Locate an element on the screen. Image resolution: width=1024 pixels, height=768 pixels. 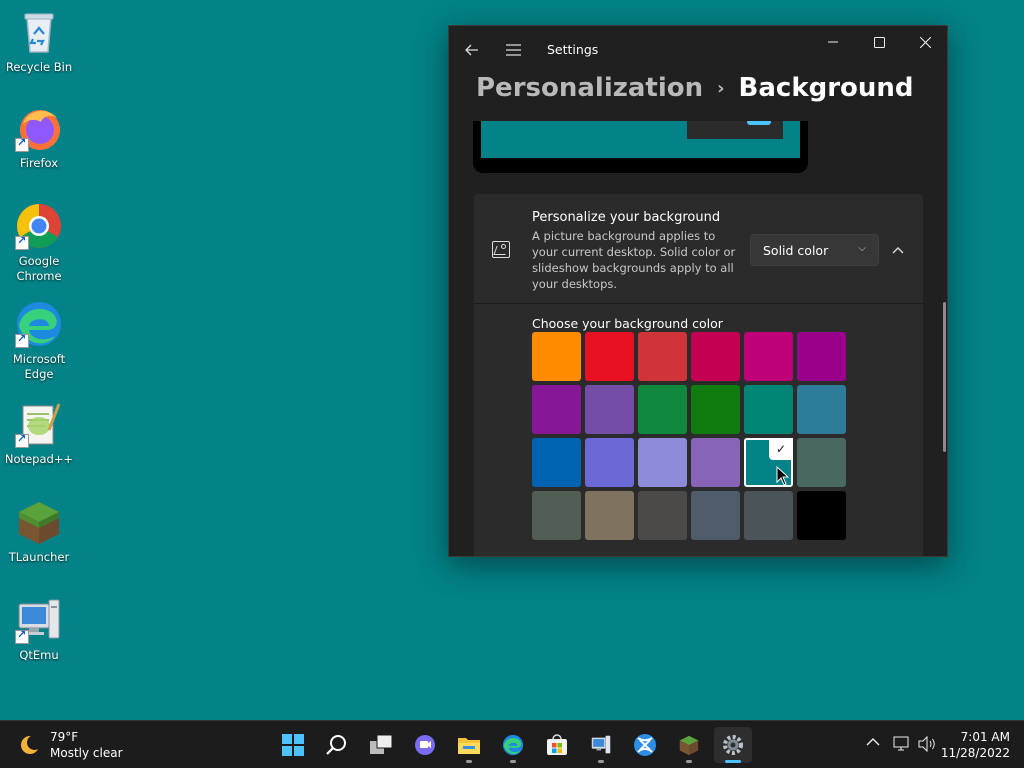
app-title: Settings is located at coordinates (573, 49).